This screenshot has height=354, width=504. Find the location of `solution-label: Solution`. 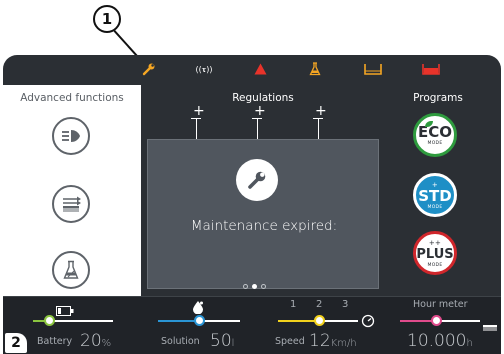

solution-label: Solution is located at coordinates (180, 341).